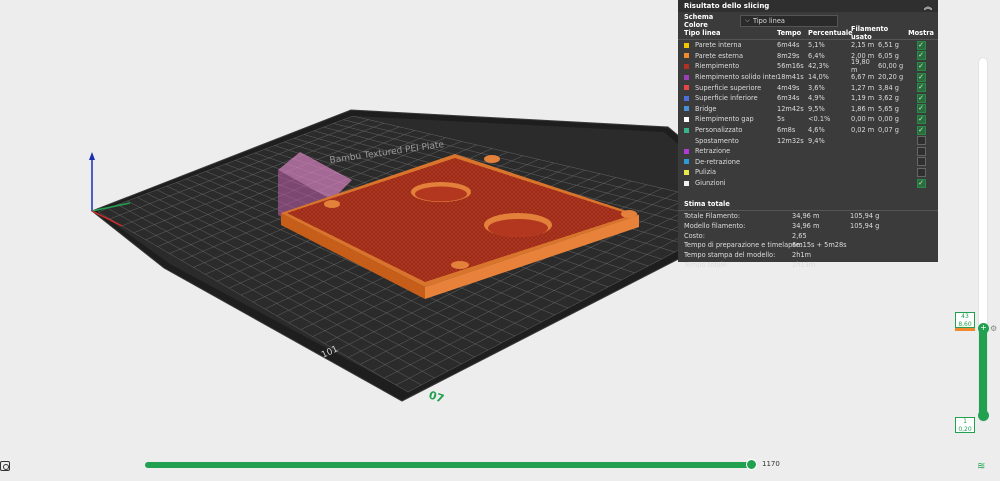  What do you see at coordinates (808, 236) in the screenshot?
I see `estimate-row: Costo: 2,65` at bounding box center [808, 236].